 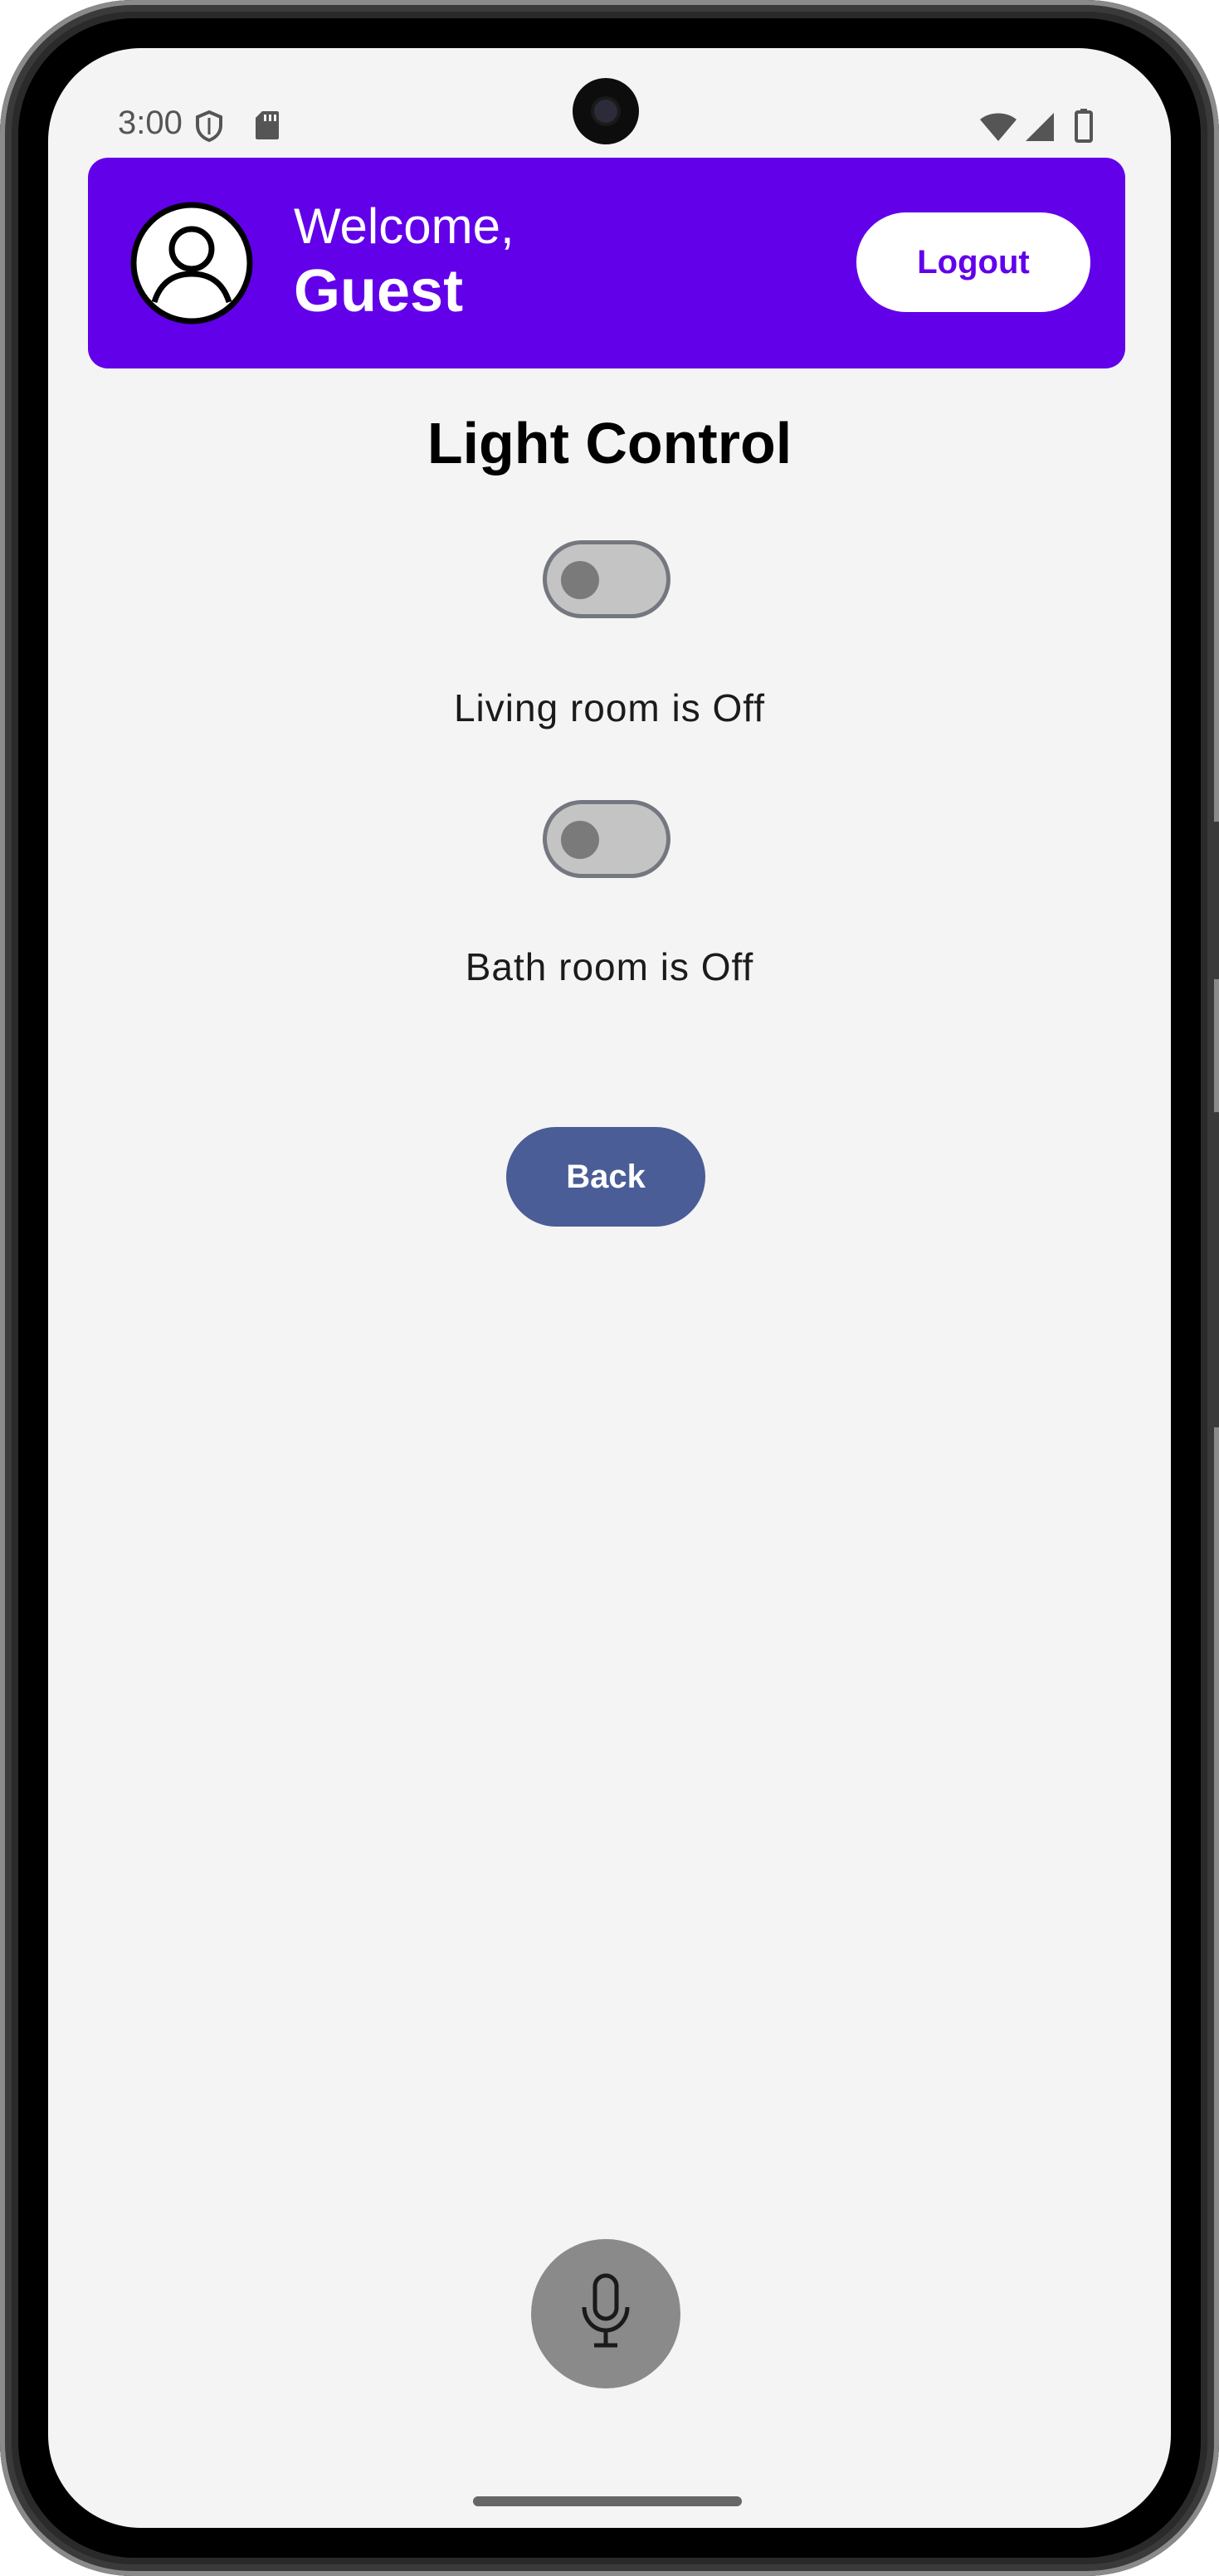 What do you see at coordinates (607, 579) in the screenshot?
I see `living-room-switch` at bounding box center [607, 579].